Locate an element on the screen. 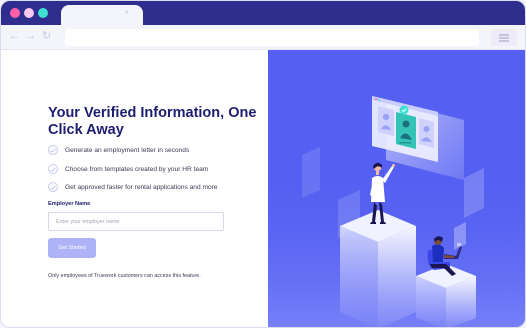  glass-panel is located at coordinates (311, 172).